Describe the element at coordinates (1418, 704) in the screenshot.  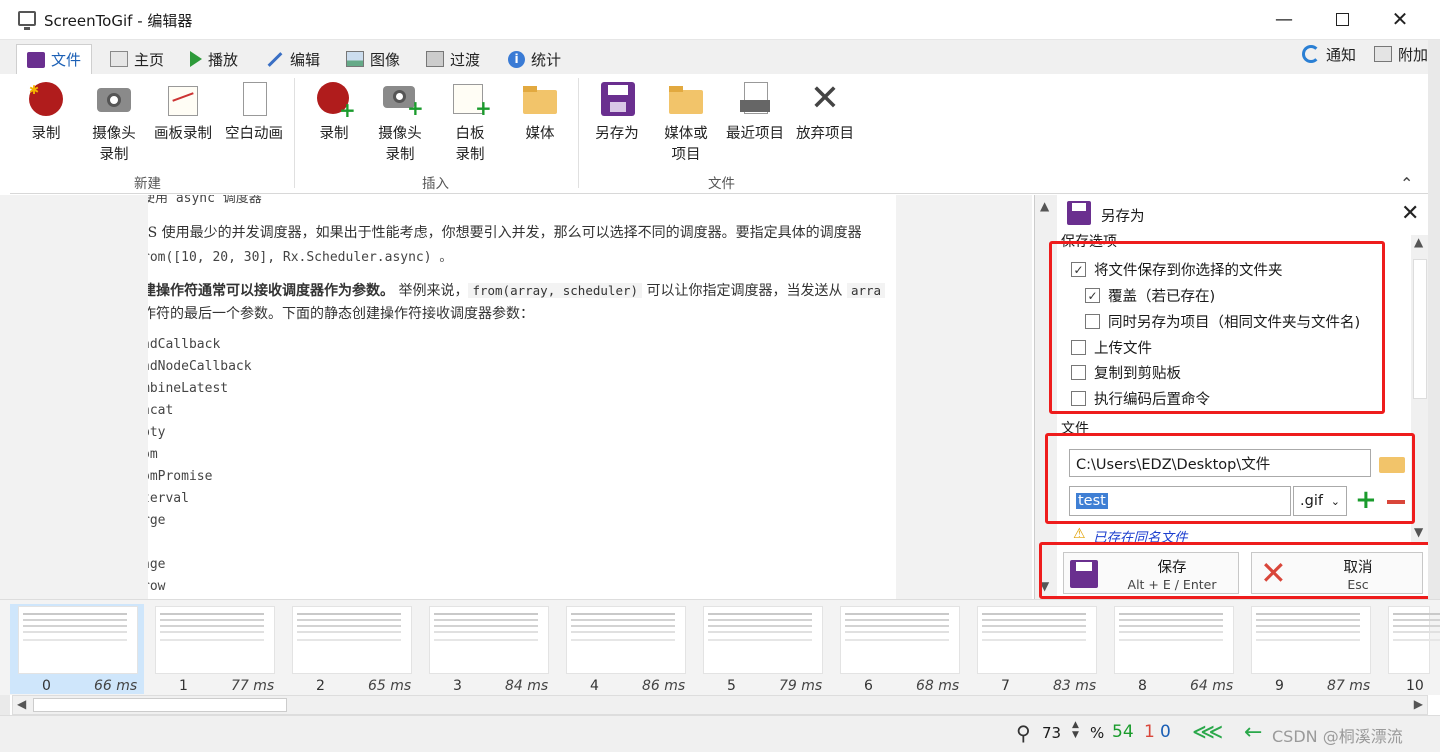
I see `scroll-right-icon: ▶` at that location.